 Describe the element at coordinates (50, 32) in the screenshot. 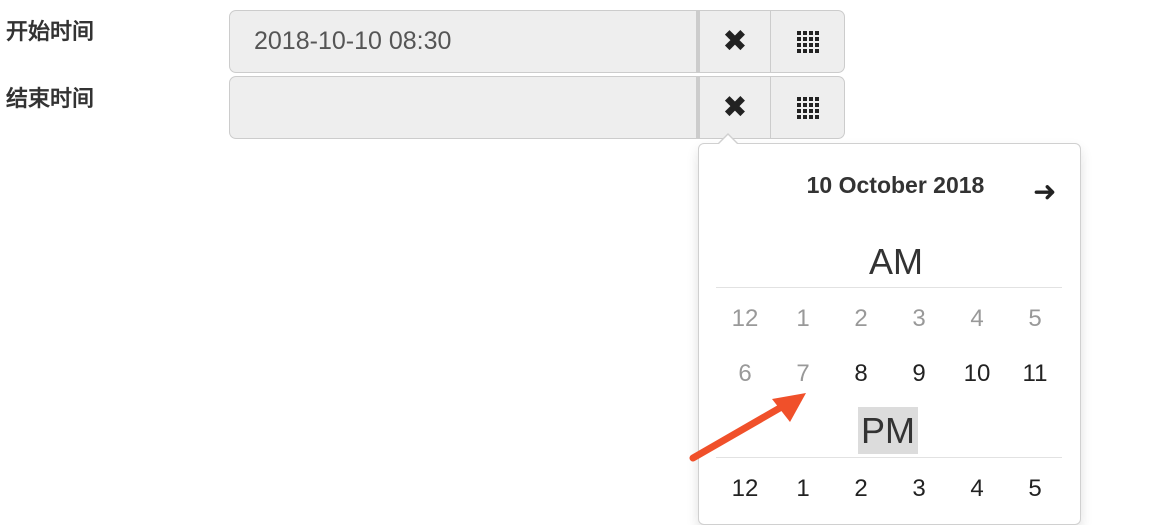

I see `start-time-label: 开始时间` at that location.